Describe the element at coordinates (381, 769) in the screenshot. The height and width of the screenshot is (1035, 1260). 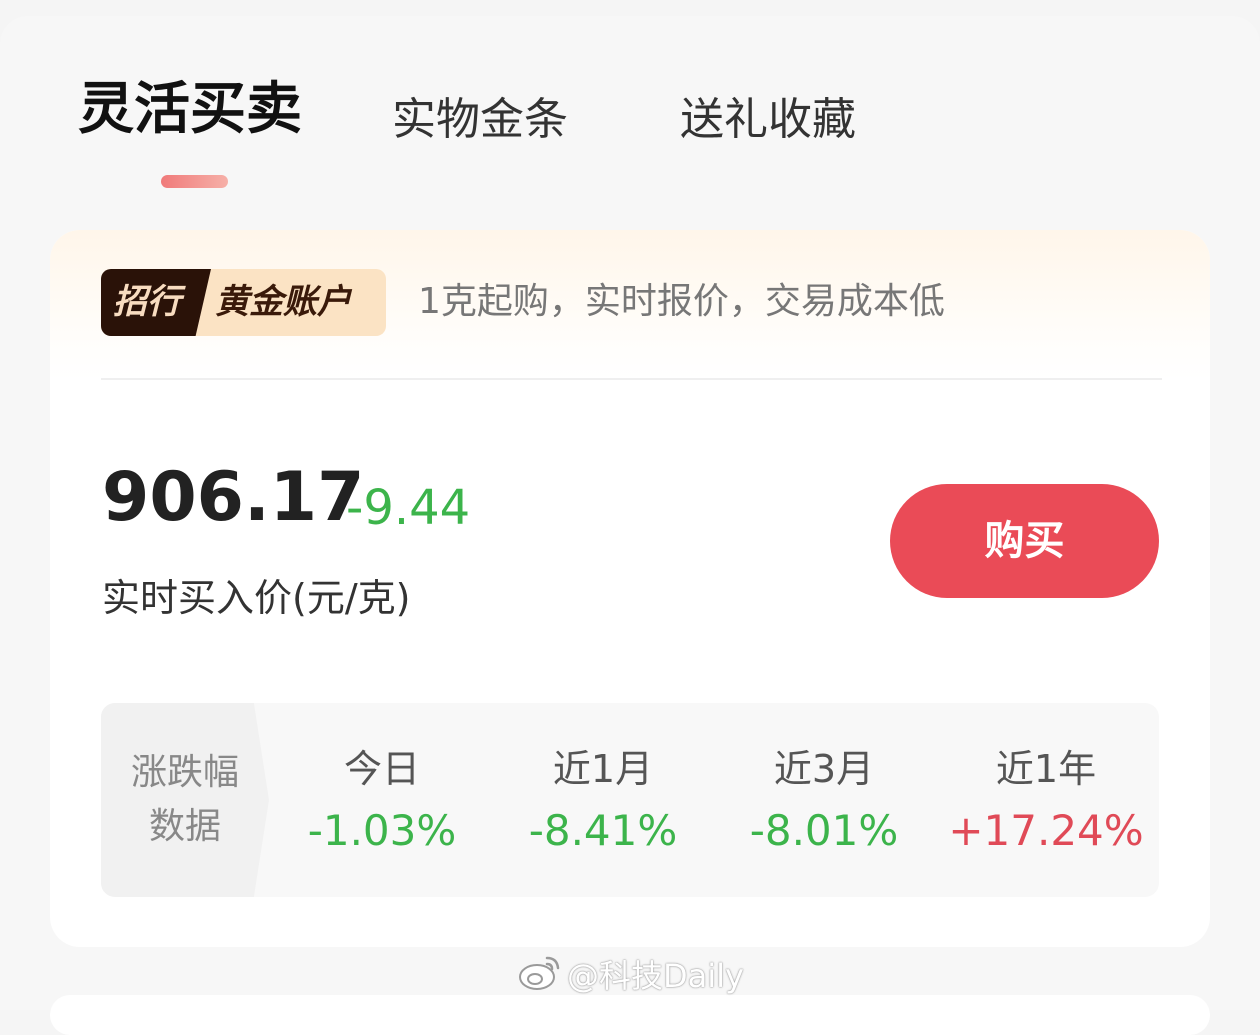
I see `stat-label: 今日` at that location.